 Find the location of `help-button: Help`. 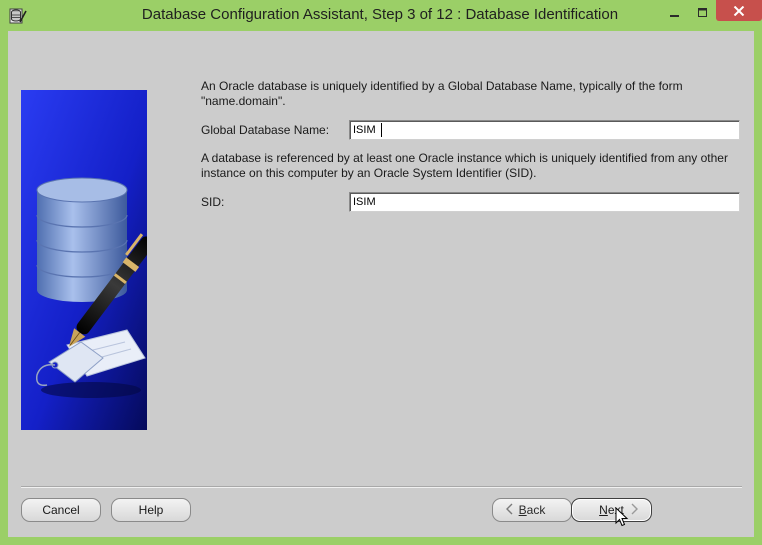

help-button: Help is located at coordinates (151, 510).